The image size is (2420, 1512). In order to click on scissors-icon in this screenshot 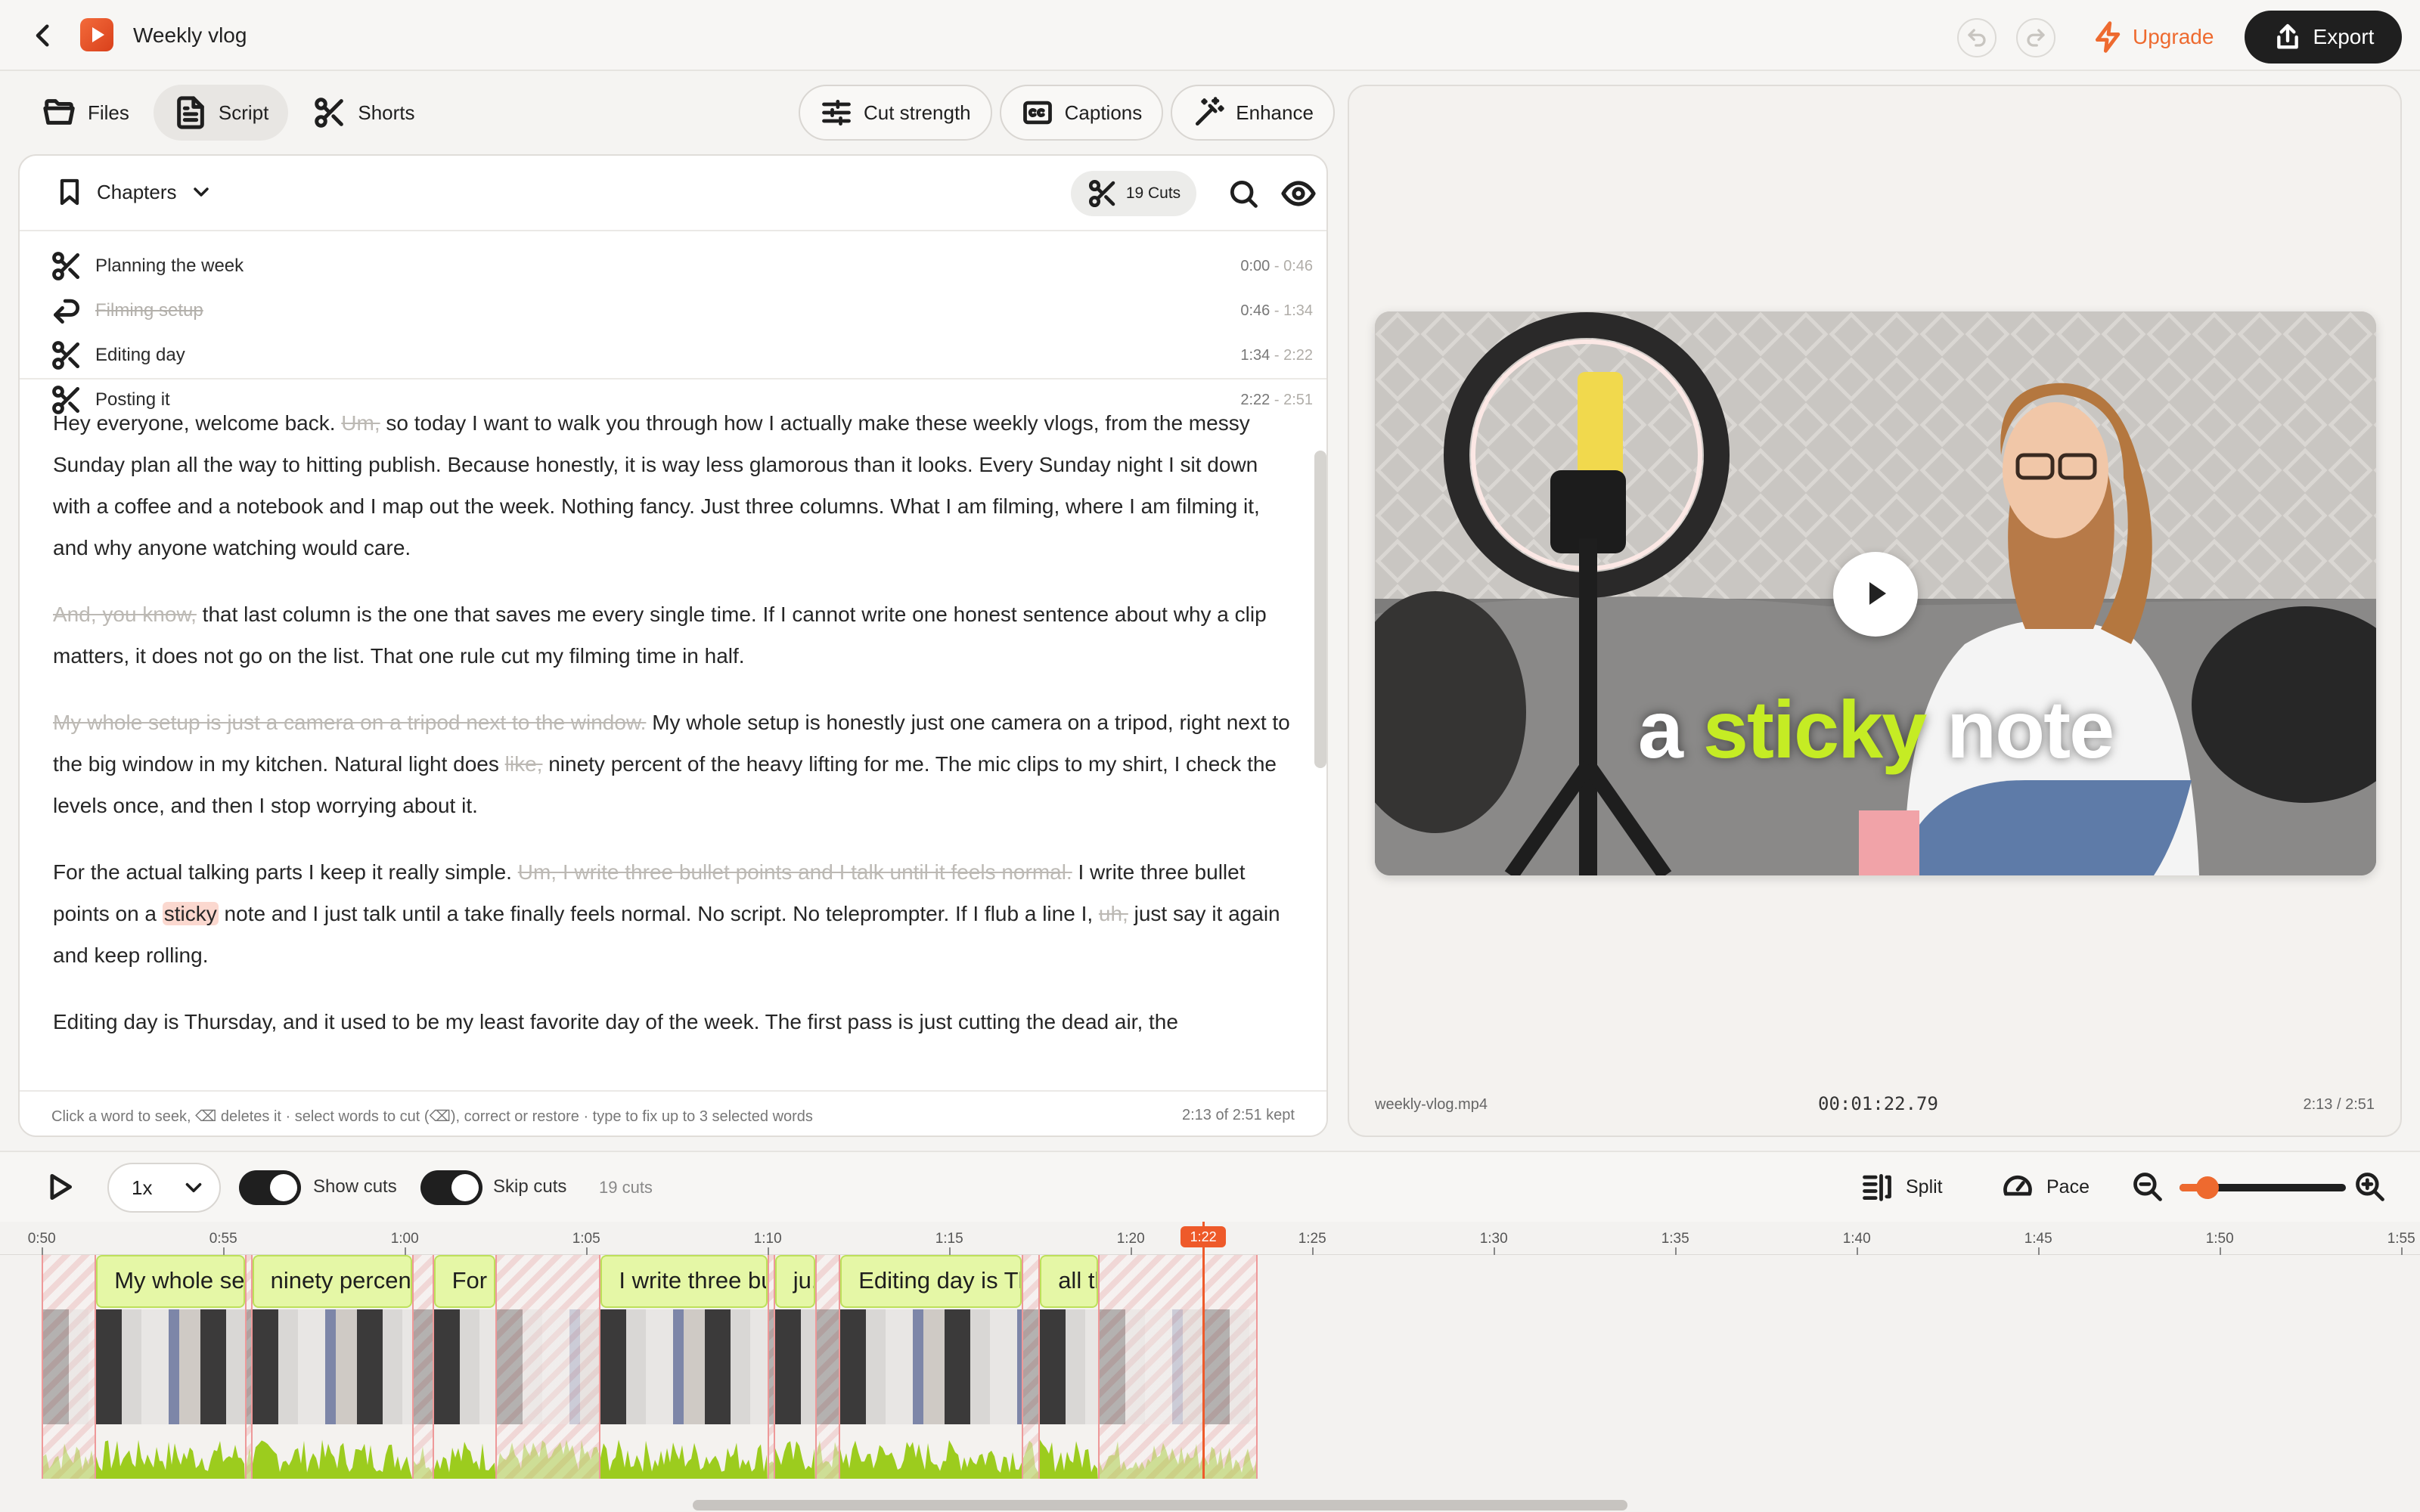, I will do `click(66, 266)`.